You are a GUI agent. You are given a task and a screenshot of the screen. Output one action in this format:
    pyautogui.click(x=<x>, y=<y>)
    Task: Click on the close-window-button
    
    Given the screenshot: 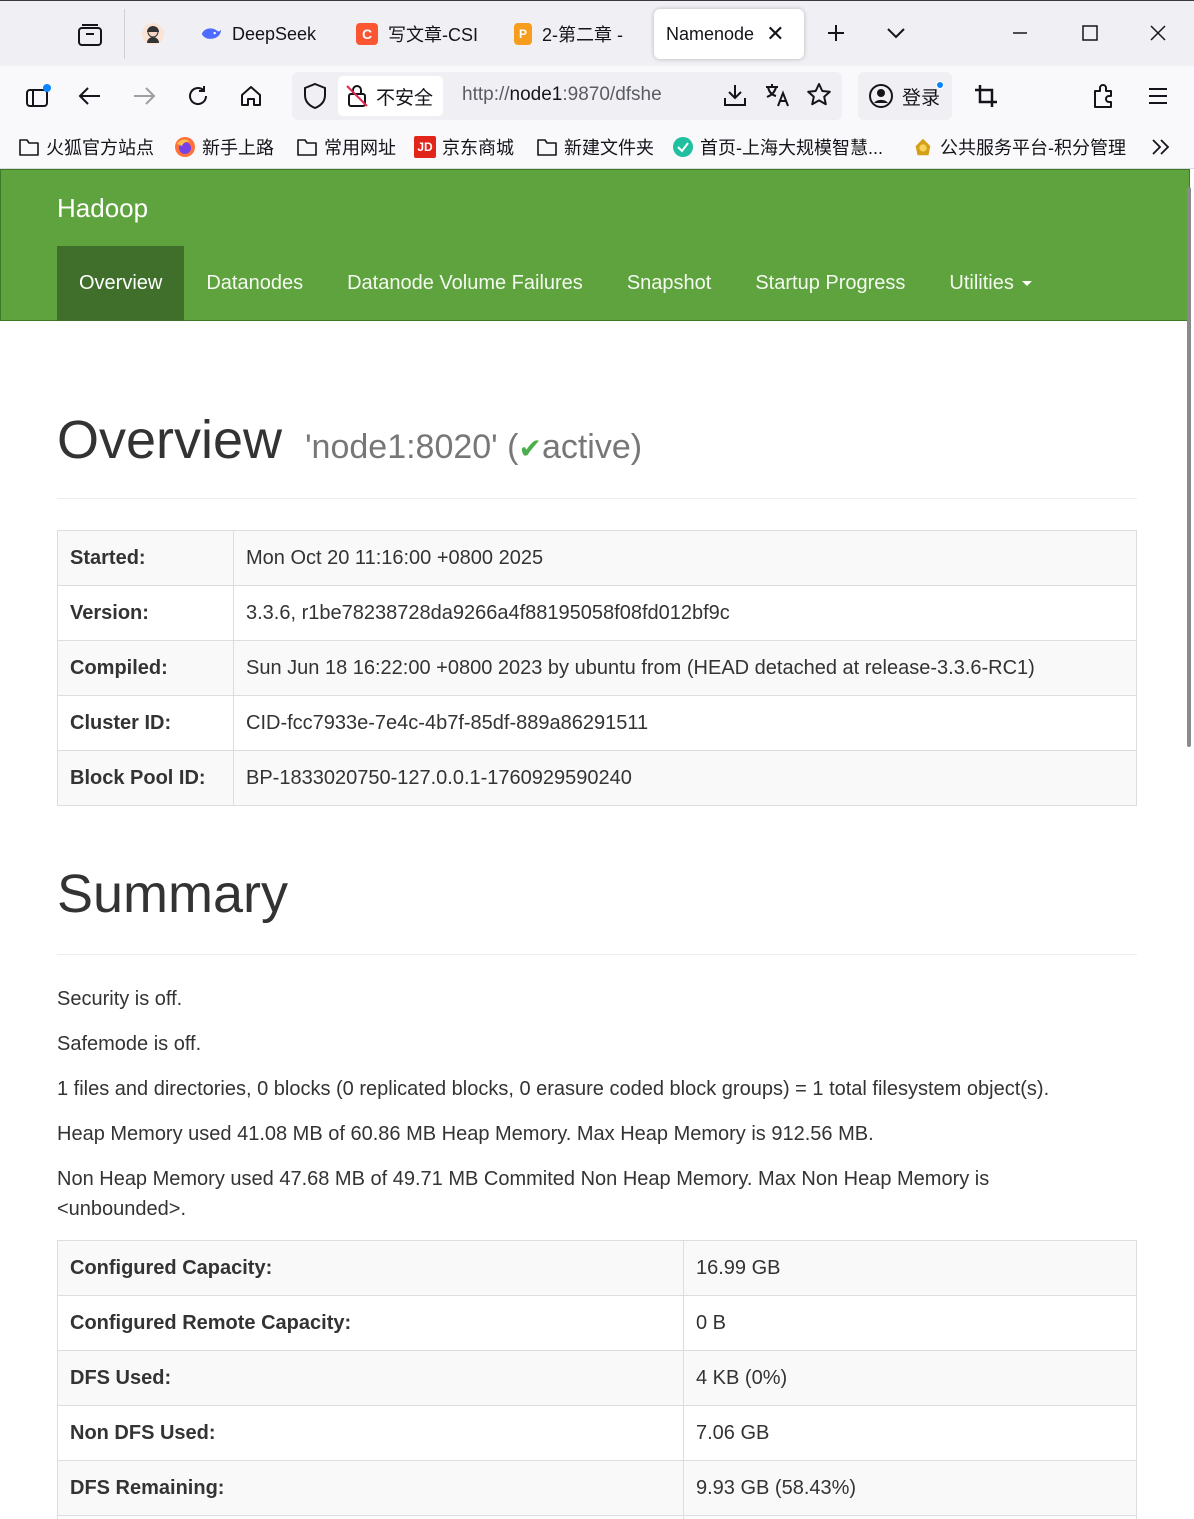 What is the action you would take?
    pyautogui.click(x=1158, y=33)
    